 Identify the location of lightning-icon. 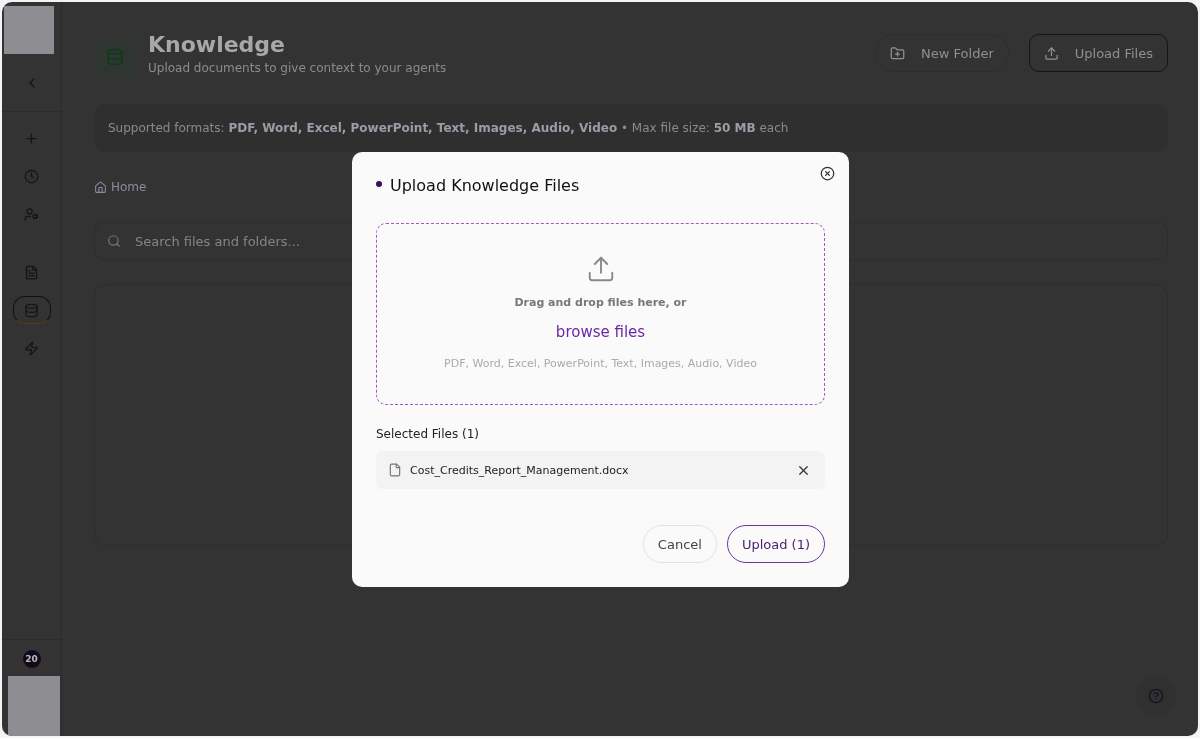
(31, 348).